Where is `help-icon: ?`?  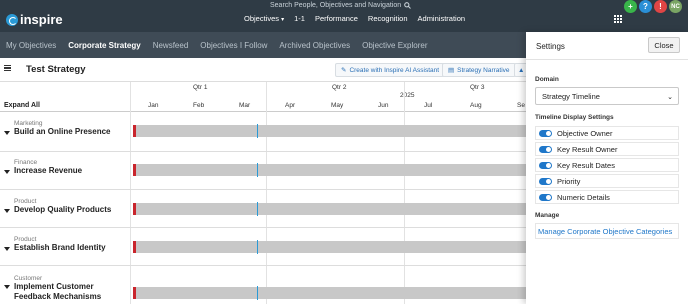
help-icon: ? is located at coordinates (645, 6).